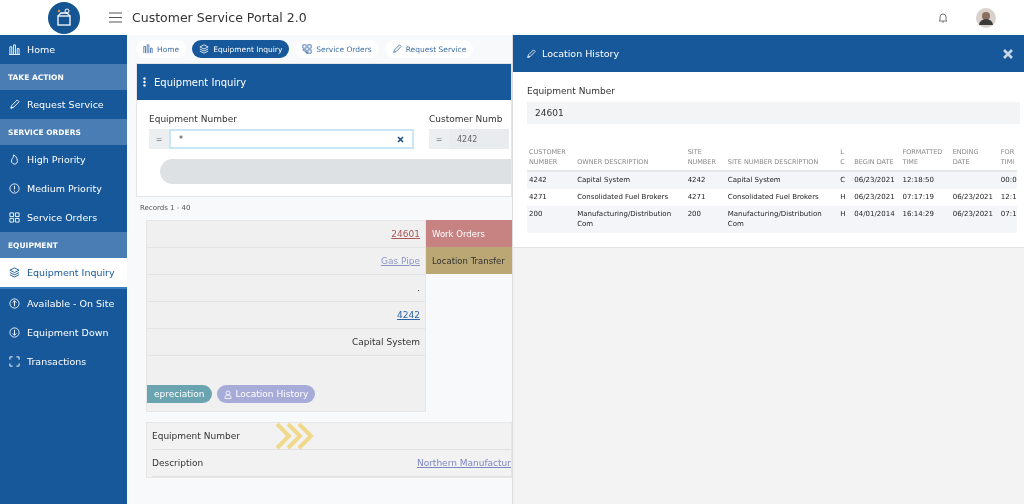 The image size is (1024, 504). What do you see at coordinates (400, 139) in the screenshot?
I see `clear-icon` at bounding box center [400, 139].